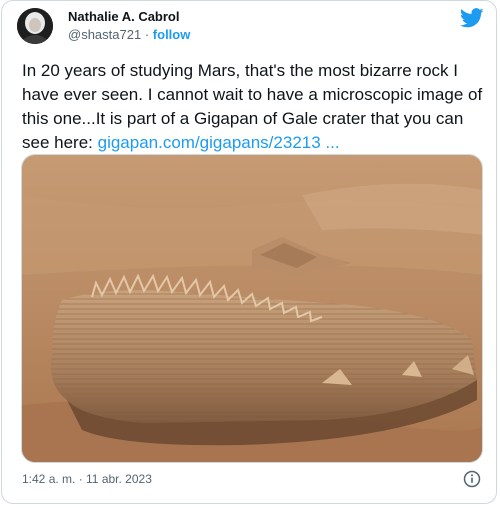  I want to click on follow-button: follow, so click(172, 34).